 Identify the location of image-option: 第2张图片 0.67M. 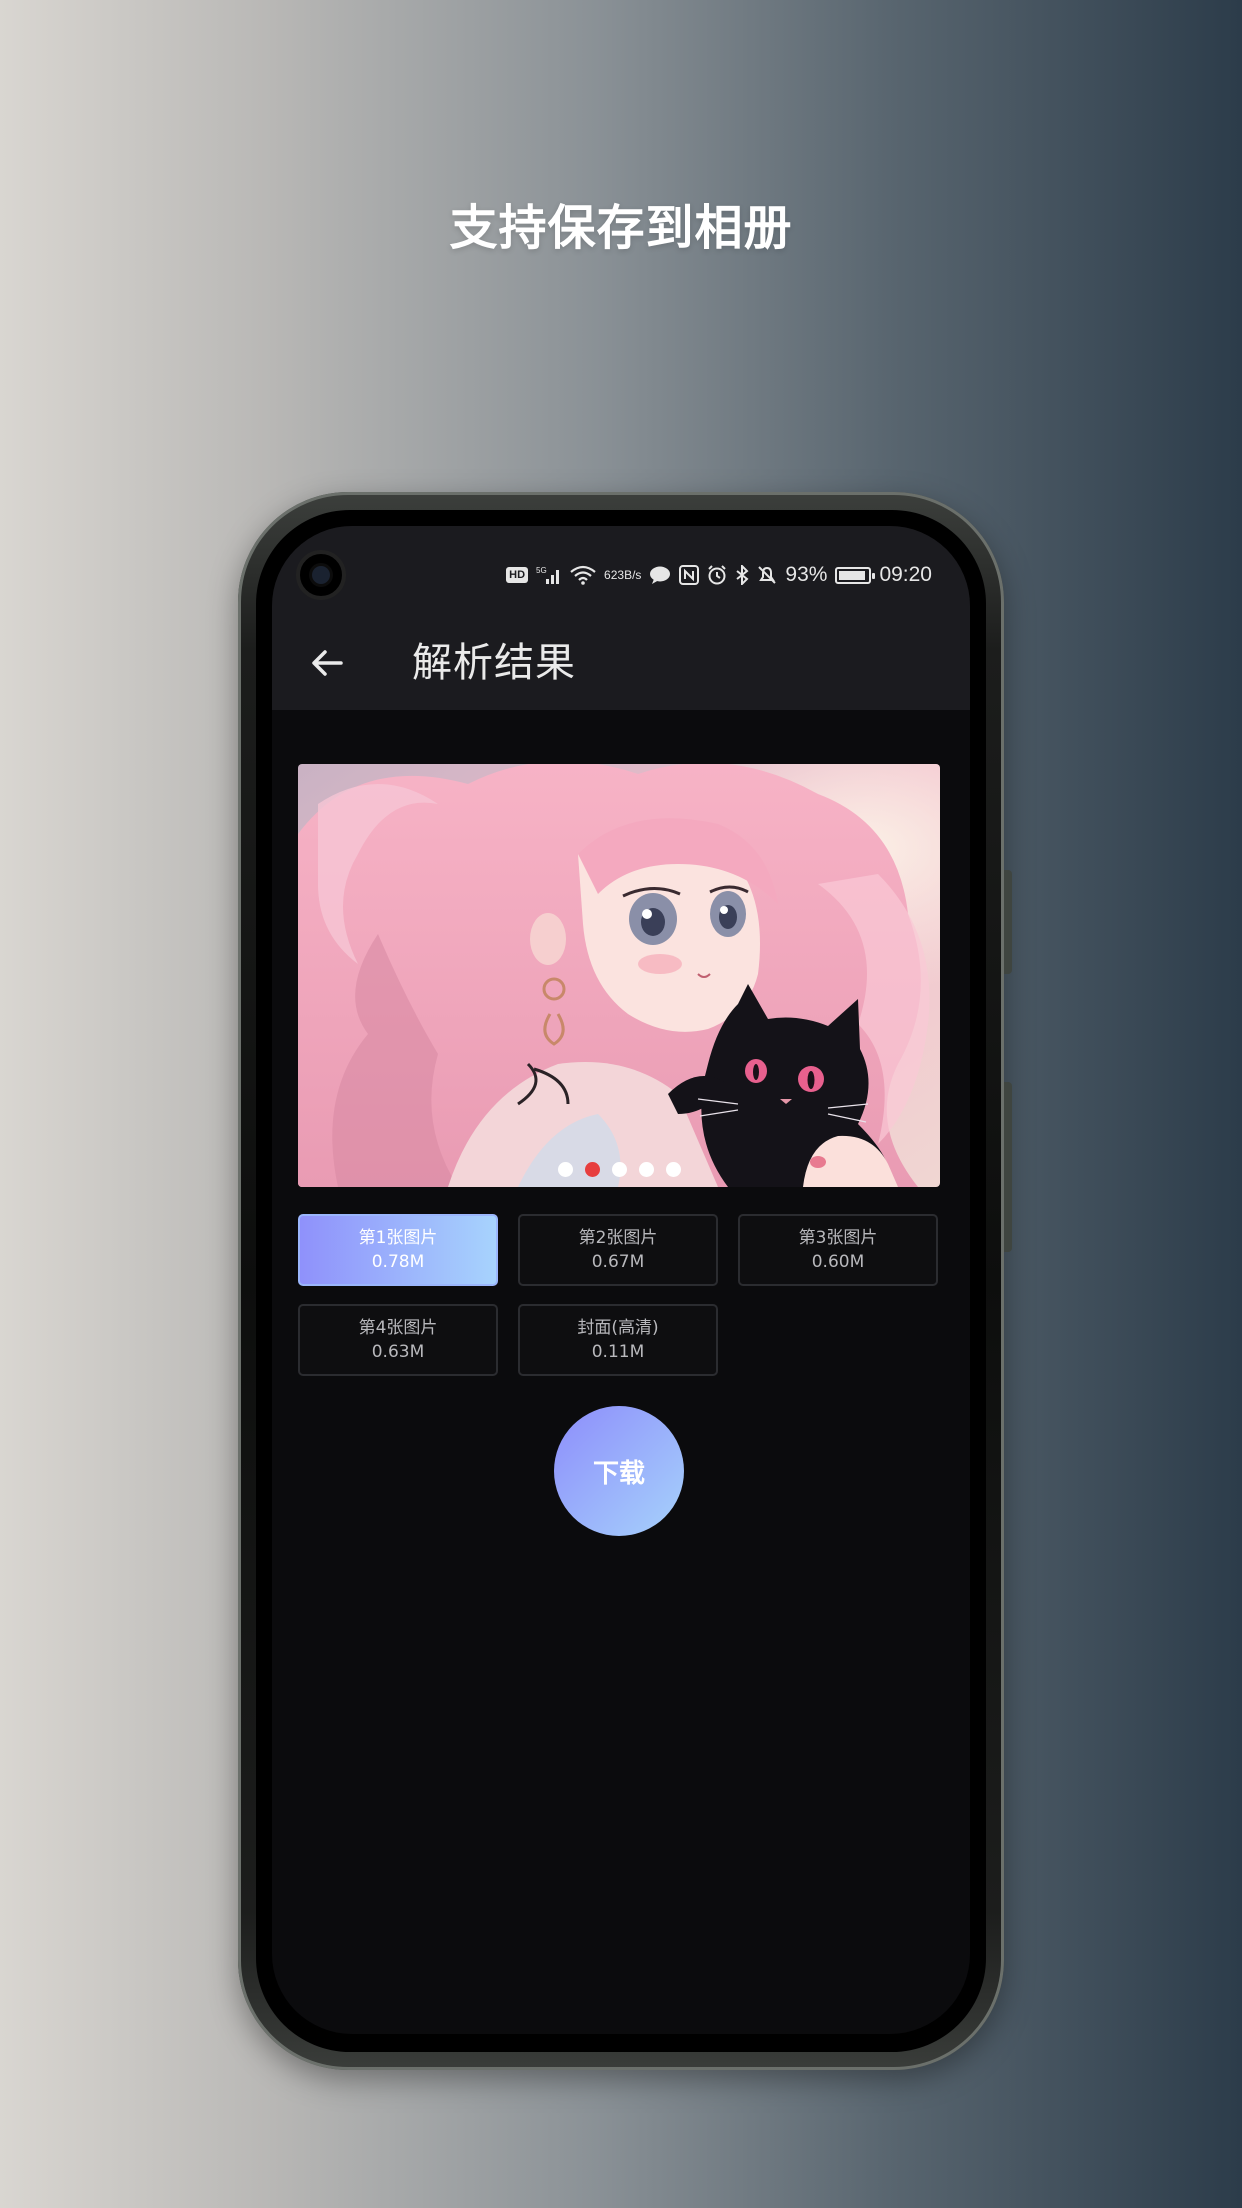
(618, 1250).